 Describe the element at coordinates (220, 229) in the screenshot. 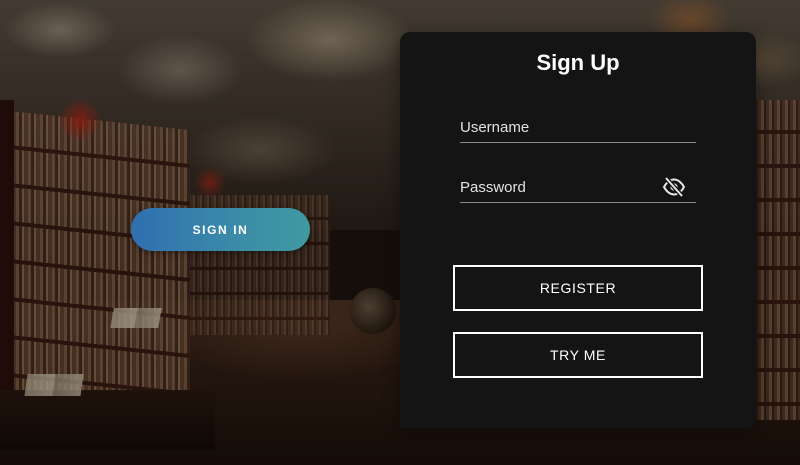

I see `sign-in-button: SIGN IN` at that location.